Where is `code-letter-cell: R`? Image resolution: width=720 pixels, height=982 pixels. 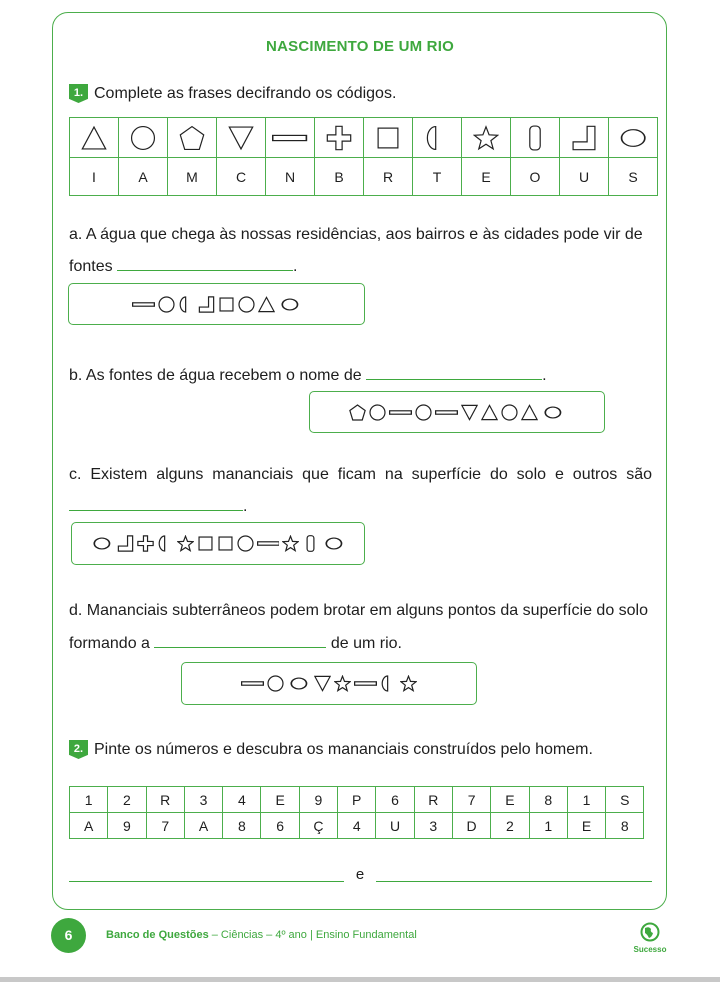 code-letter-cell: R is located at coordinates (388, 176).